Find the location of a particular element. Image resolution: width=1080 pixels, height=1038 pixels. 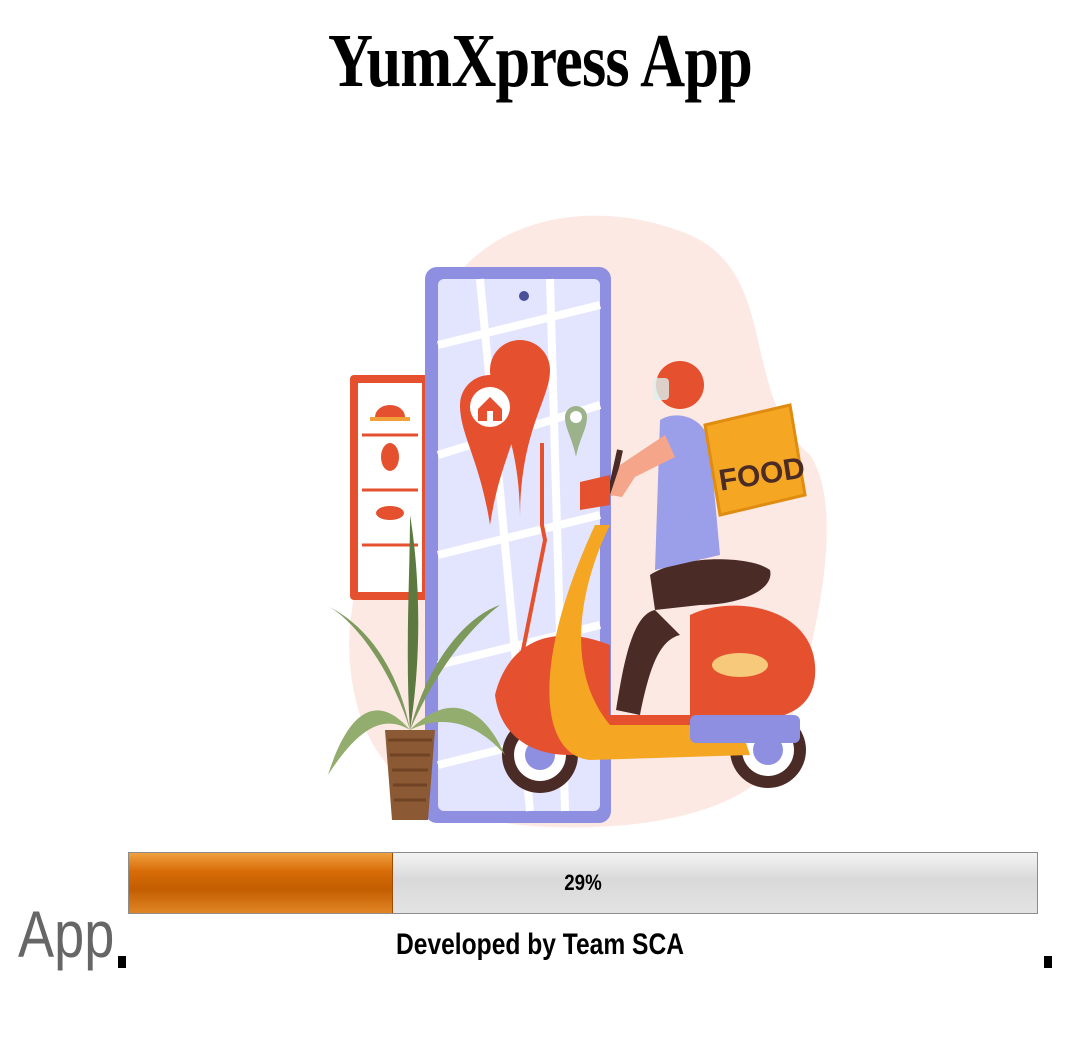

loading-progress-bar: 29% is located at coordinates (583, 883).